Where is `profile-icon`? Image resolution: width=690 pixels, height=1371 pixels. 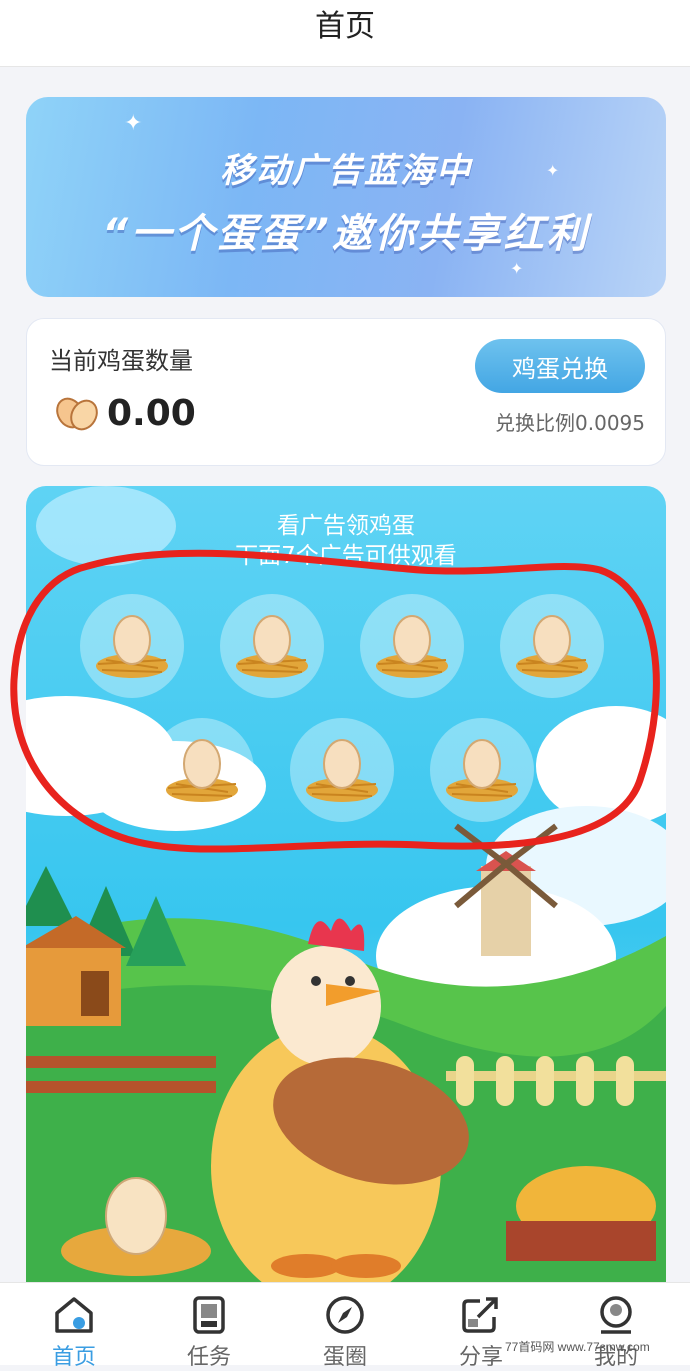 profile-icon is located at coordinates (616, 1315).